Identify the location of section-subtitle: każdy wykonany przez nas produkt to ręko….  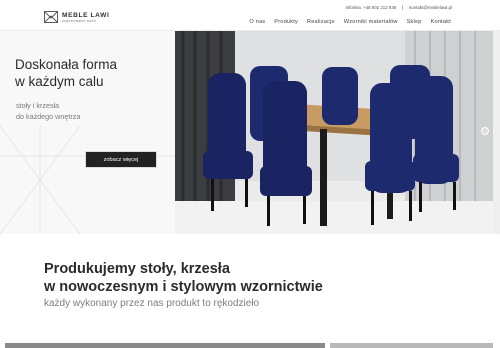
(152, 303).